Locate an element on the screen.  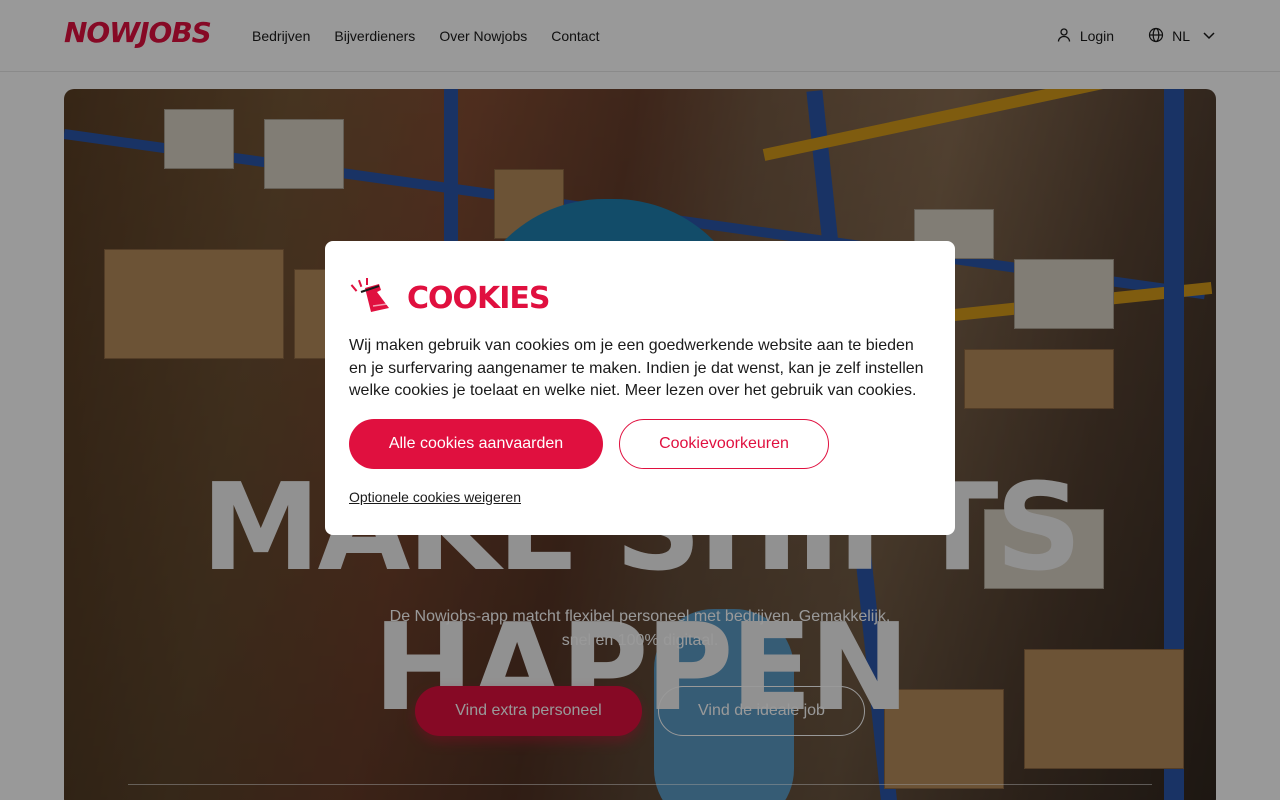
cookie-modal-title: COOKIES is located at coordinates (479, 298).